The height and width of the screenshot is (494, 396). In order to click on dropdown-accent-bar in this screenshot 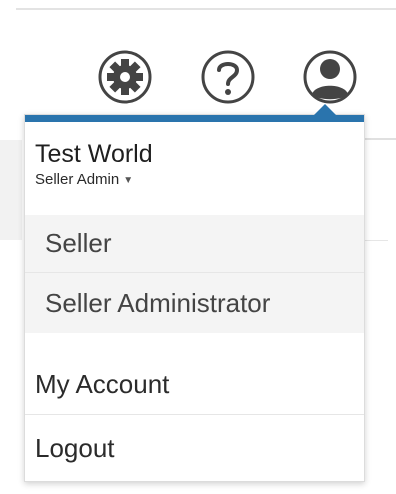, I will do `click(194, 118)`.